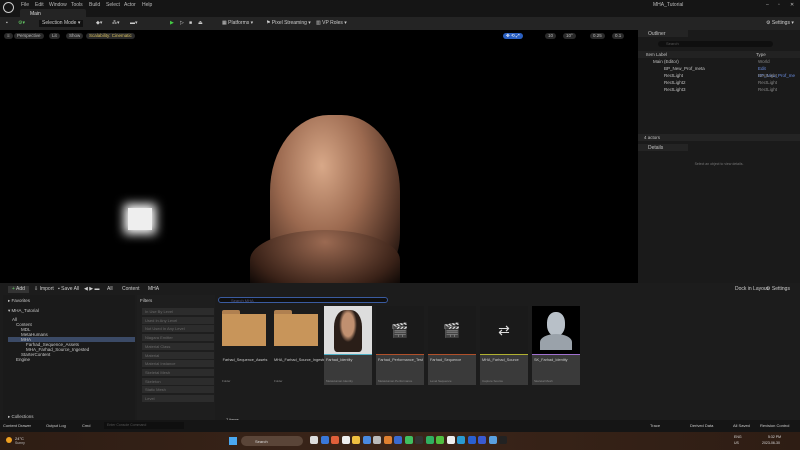 This screenshot has height=450, width=800. I want to click on menu-tools: Tools, so click(77, 5).